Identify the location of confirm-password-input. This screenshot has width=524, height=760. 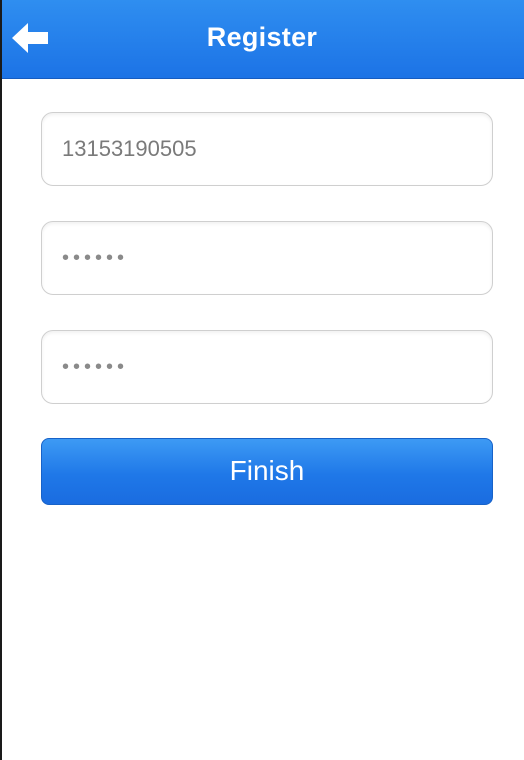
(267, 367).